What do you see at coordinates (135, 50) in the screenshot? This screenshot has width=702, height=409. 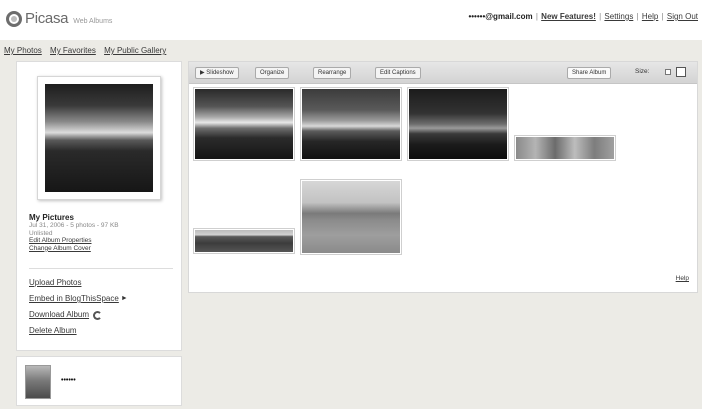 I see `nav-my-public-gallery: My Public Gallery` at bounding box center [135, 50].